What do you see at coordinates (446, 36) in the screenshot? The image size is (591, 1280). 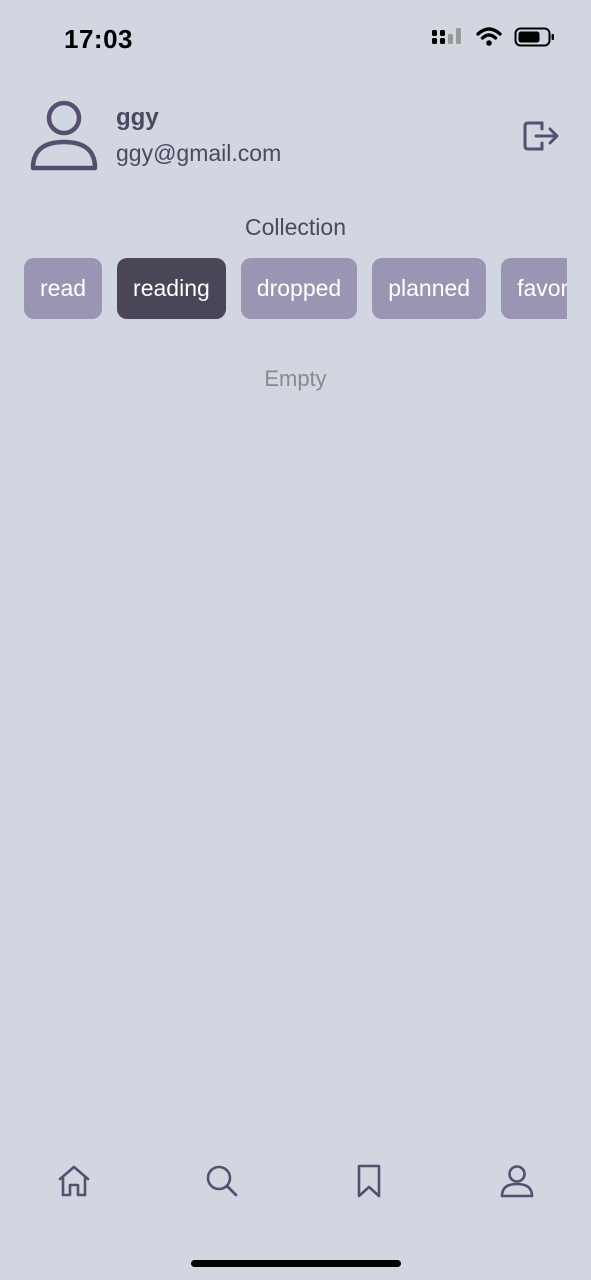 I see `signal-icon` at bounding box center [446, 36].